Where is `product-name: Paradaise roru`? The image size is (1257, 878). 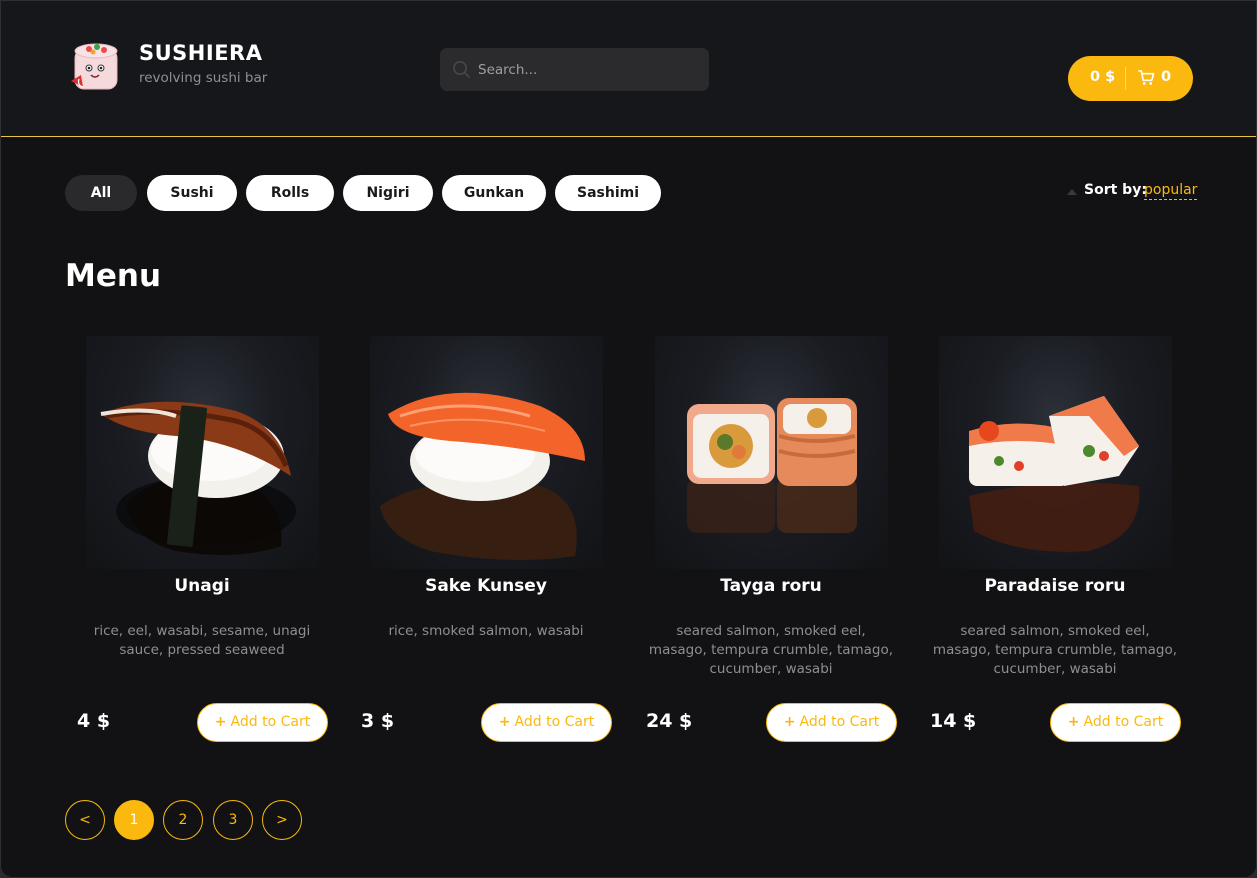
product-name: Paradaise roru is located at coordinates (1055, 586).